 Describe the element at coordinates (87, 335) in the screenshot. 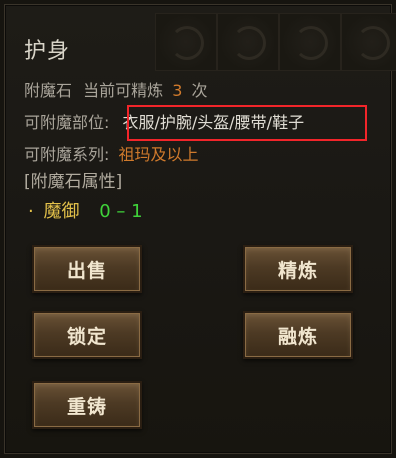

I see `lock-button: 锁定` at that location.